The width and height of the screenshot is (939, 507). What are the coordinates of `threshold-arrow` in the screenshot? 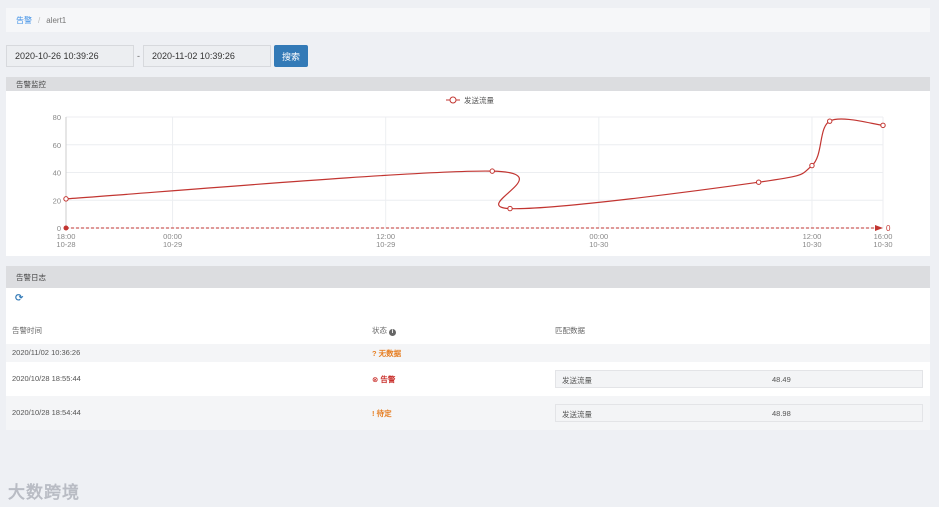 It's located at (879, 228).